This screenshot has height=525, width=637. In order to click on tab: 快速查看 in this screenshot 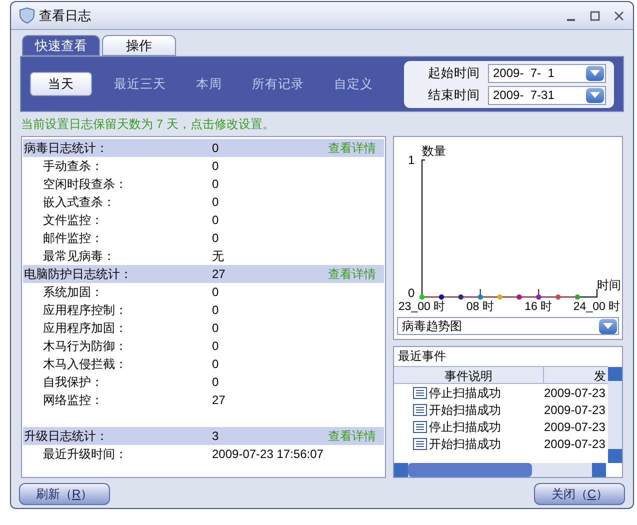, I will do `click(61, 45)`.